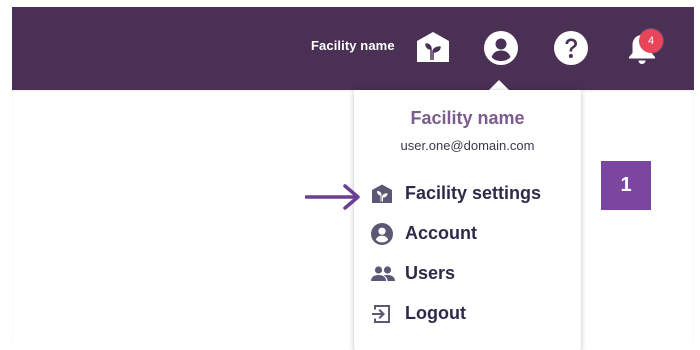  I want to click on menu-item-label: Facility settings, so click(473, 193).